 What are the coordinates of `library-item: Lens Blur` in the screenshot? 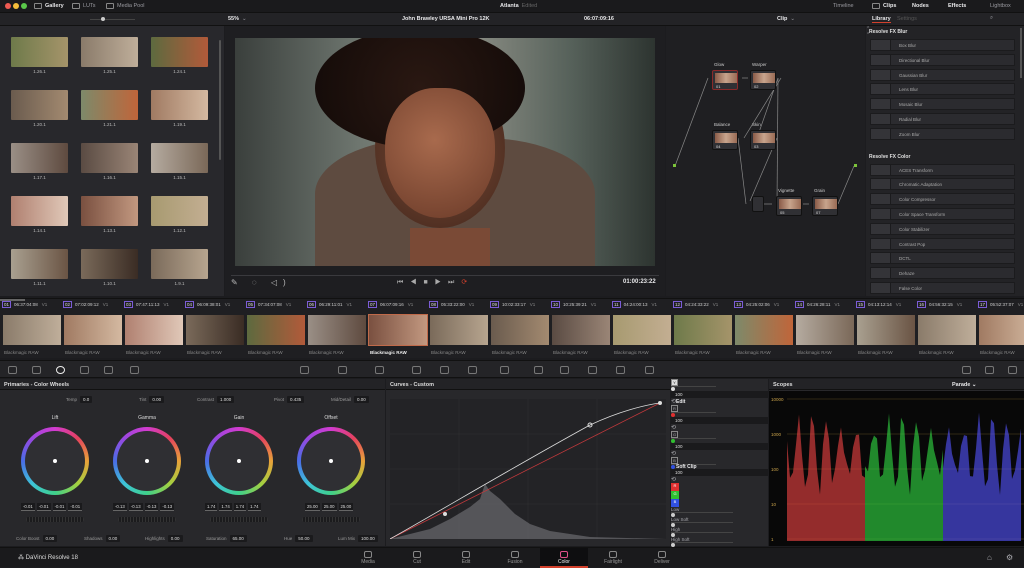 It's located at (942, 89).